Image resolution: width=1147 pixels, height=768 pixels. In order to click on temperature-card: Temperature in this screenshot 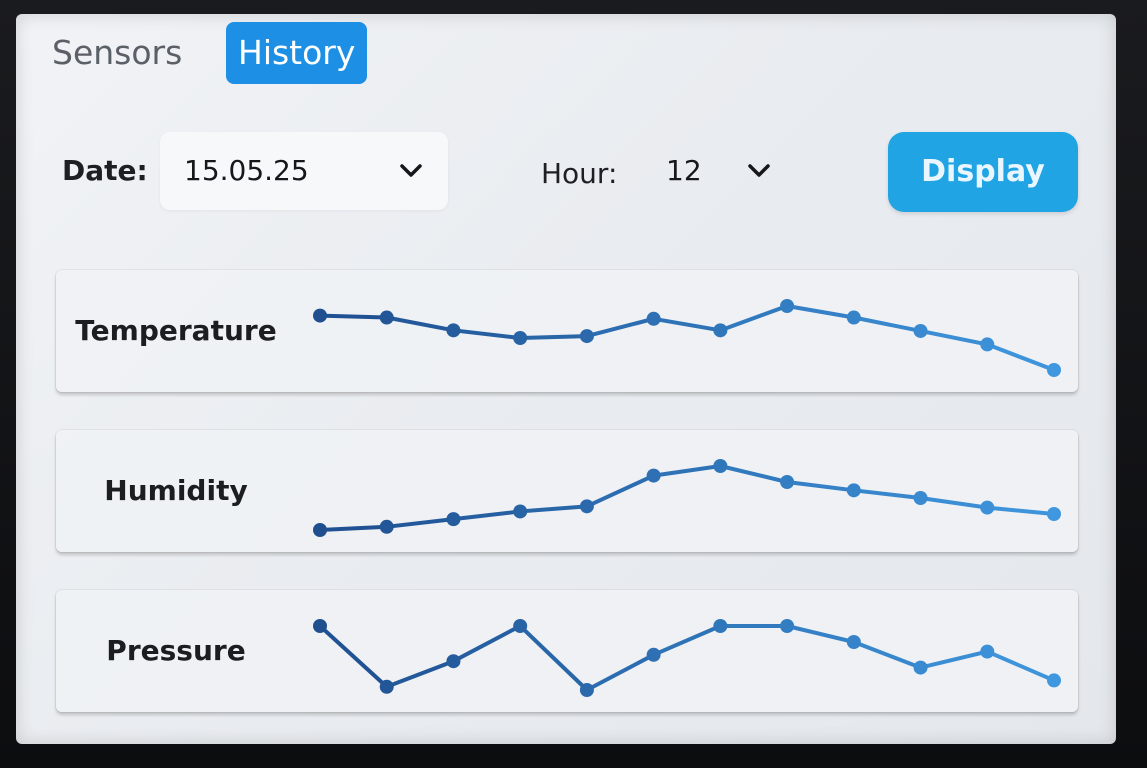, I will do `click(567, 331)`.